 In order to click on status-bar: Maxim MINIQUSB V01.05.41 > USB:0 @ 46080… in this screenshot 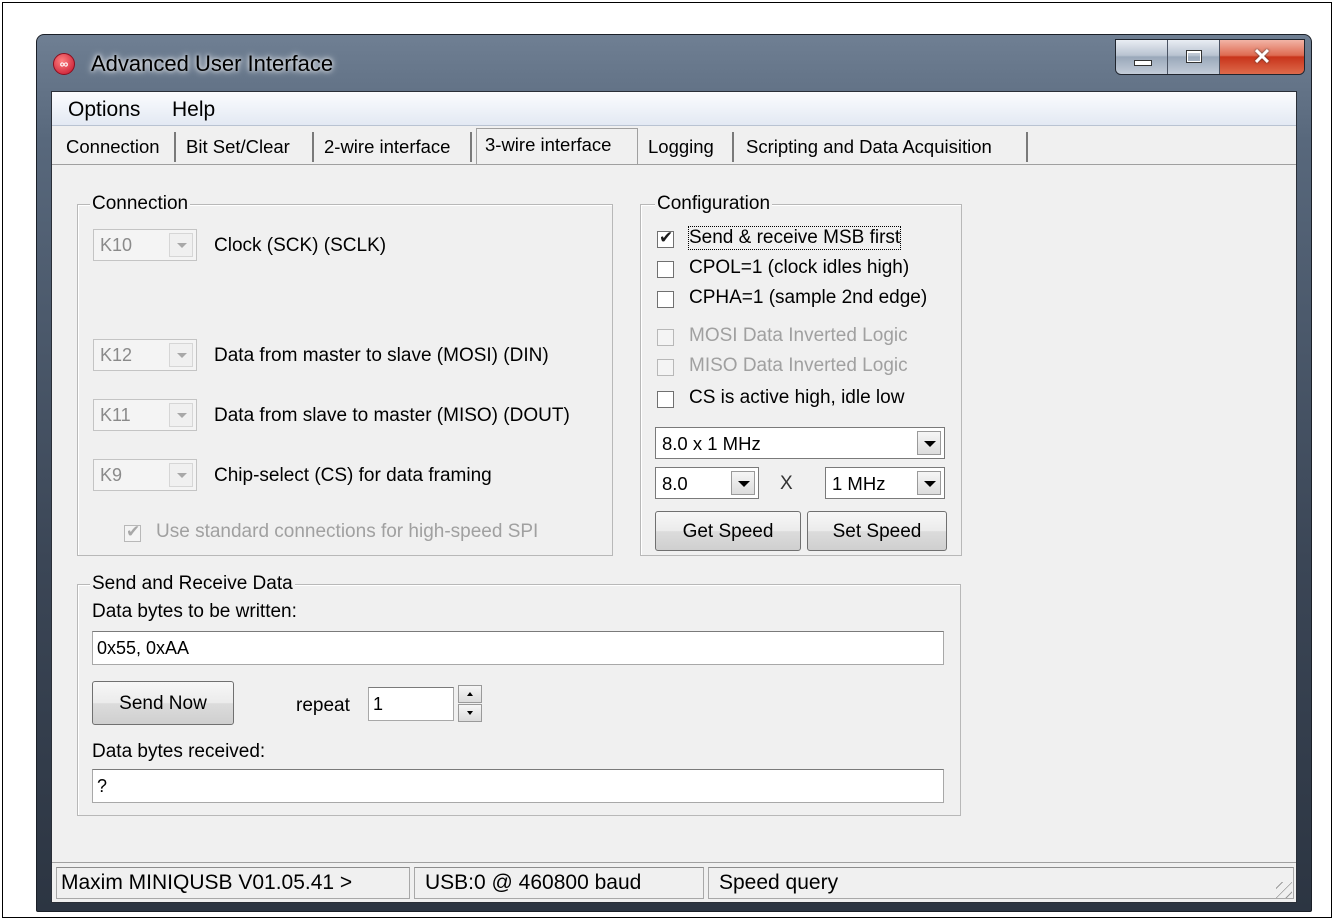, I will do `click(674, 882)`.